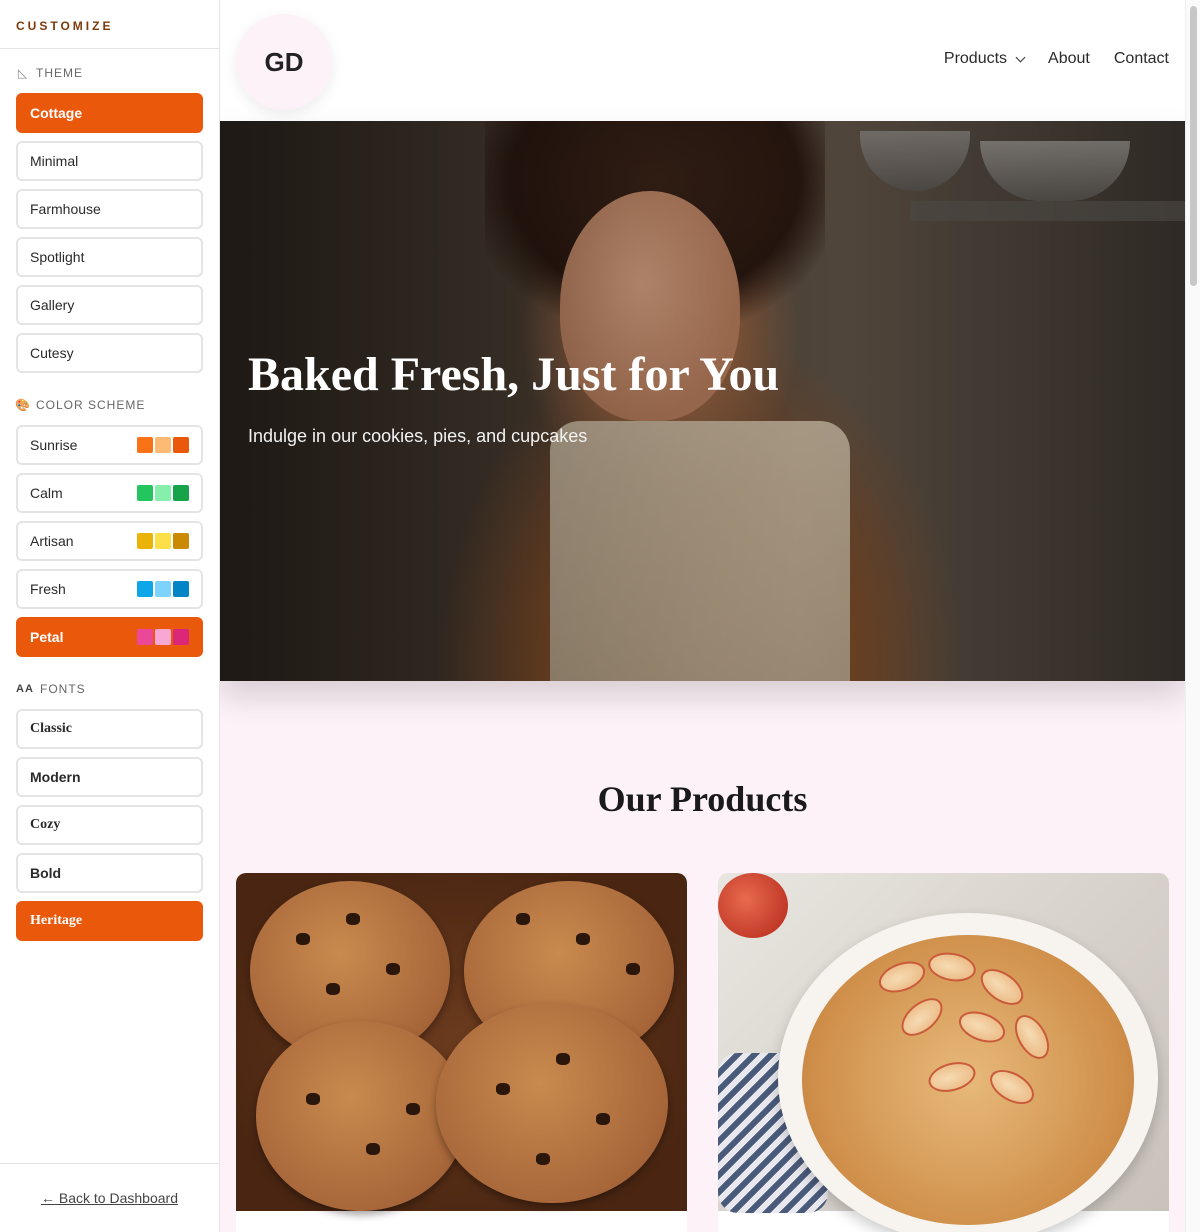  I want to click on theme-option-cottage: Cottage, so click(109, 113).